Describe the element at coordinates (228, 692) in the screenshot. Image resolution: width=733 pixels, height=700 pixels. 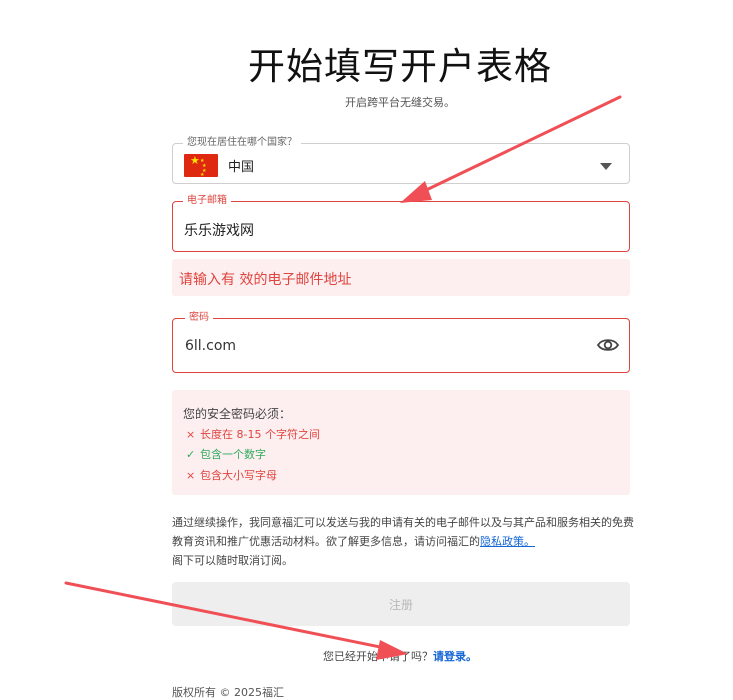
I see `footer-copyright: 版权所有 © 2025福汇` at that location.